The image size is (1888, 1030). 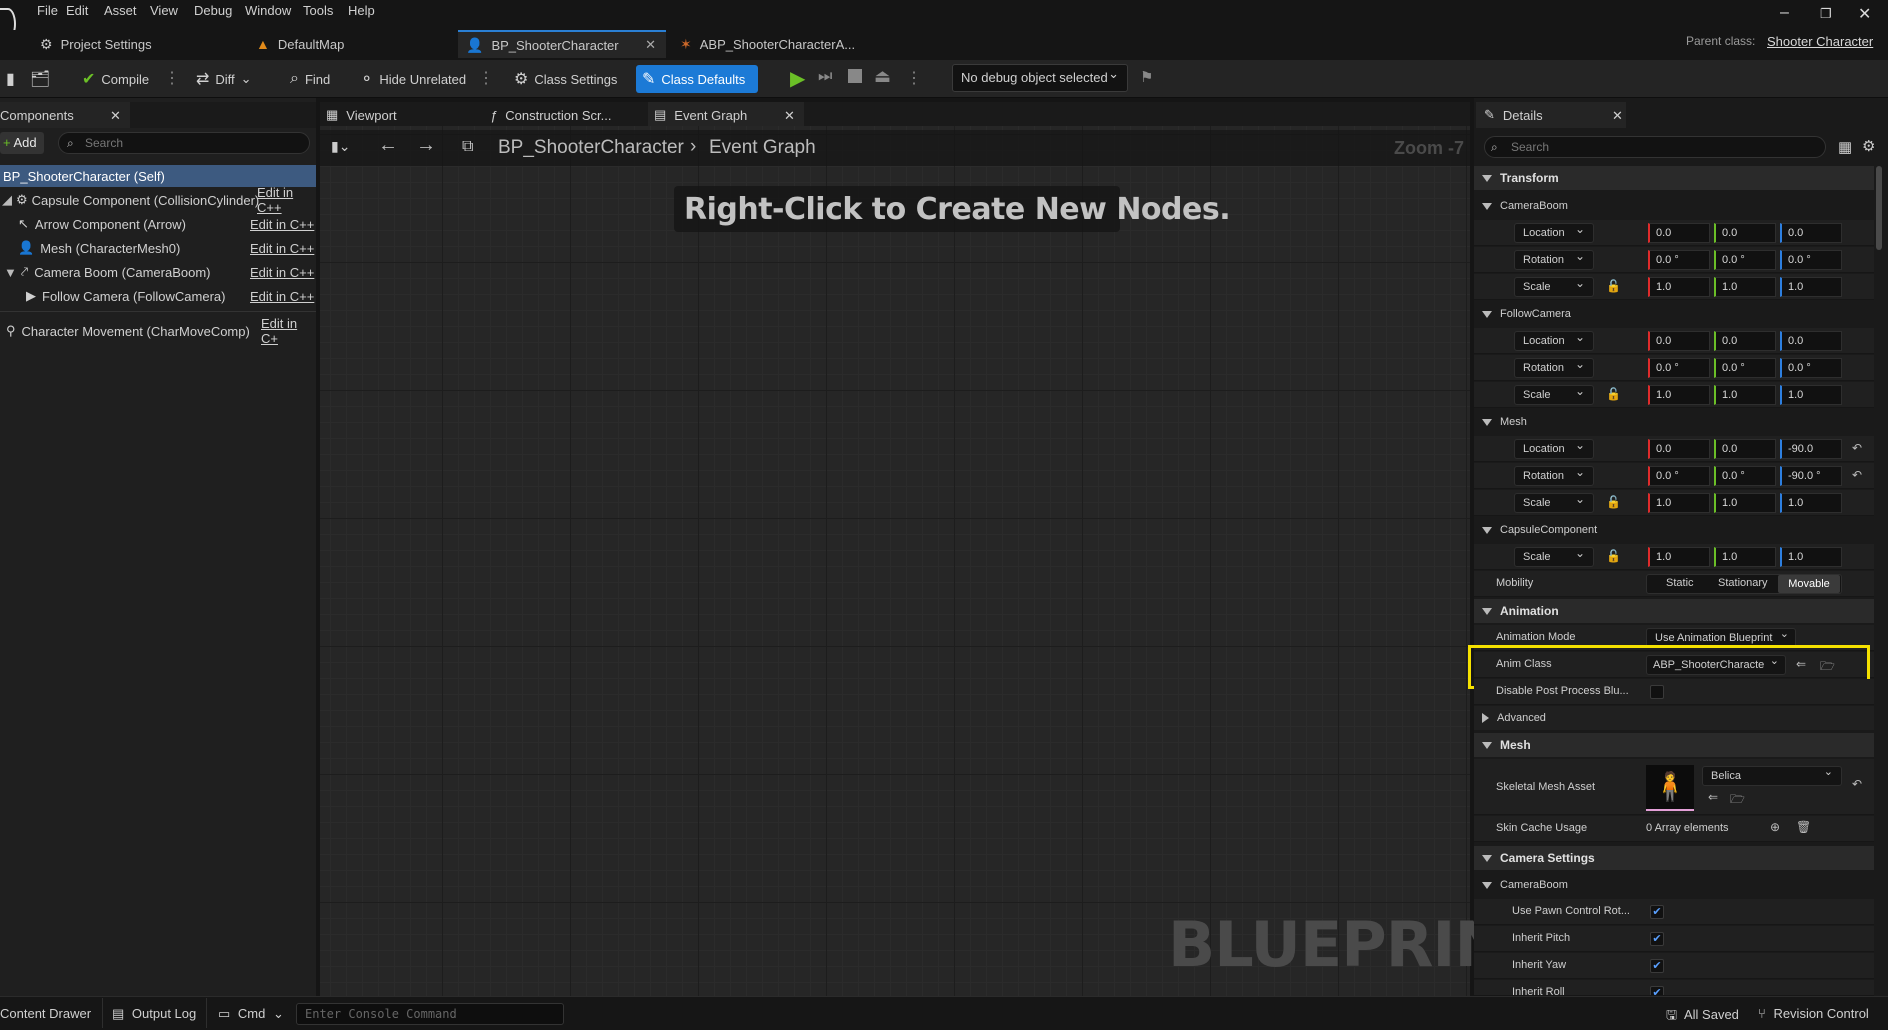 What do you see at coordinates (268, 10) in the screenshot?
I see `menu-window: Window` at bounding box center [268, 10].